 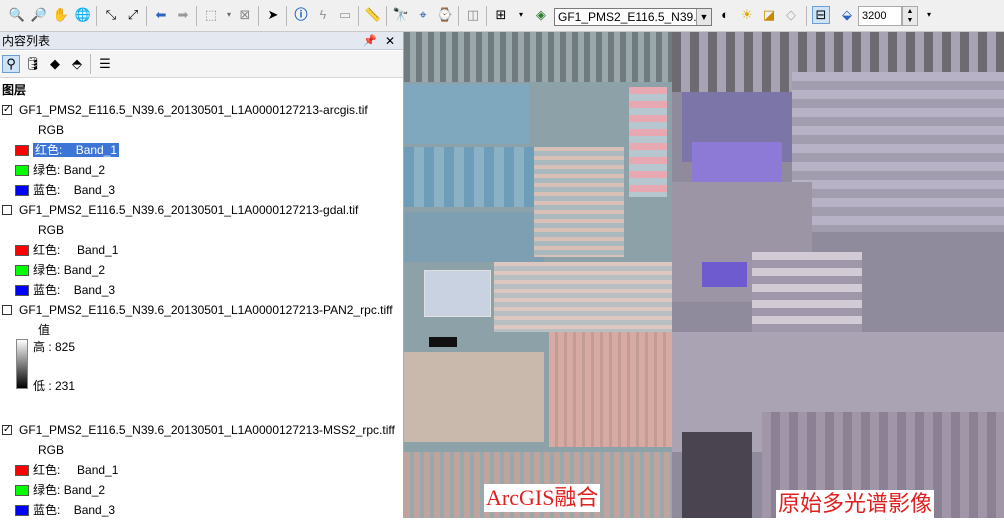 I want to click on zoom-scale-icon: ⬙, so click(x=847, y=15).